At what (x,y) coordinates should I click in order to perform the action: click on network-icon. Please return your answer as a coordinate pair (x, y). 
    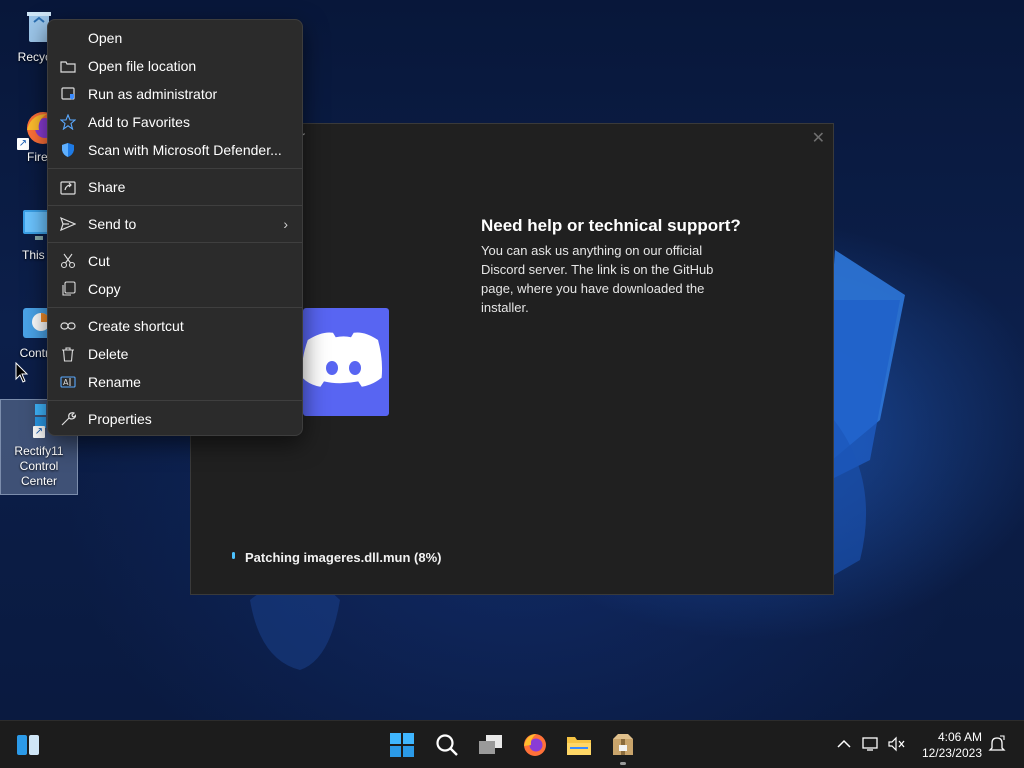
    Looking at the image, I should click on (870, 744).